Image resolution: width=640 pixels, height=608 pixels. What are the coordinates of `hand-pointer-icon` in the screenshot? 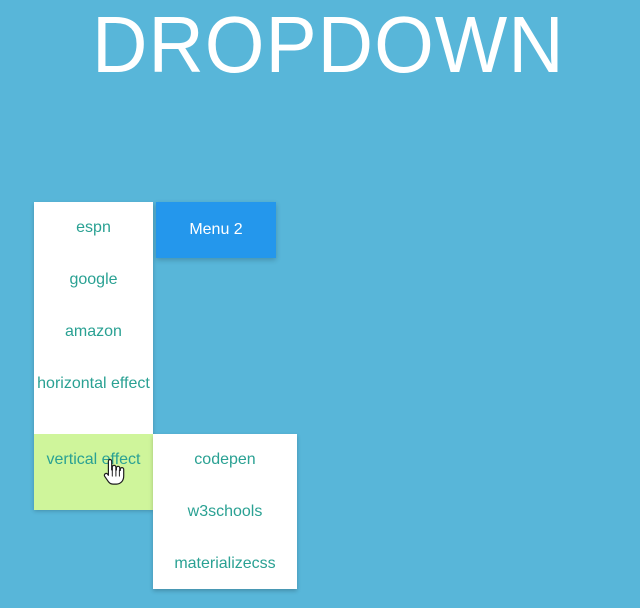 It's located at (114, 471).